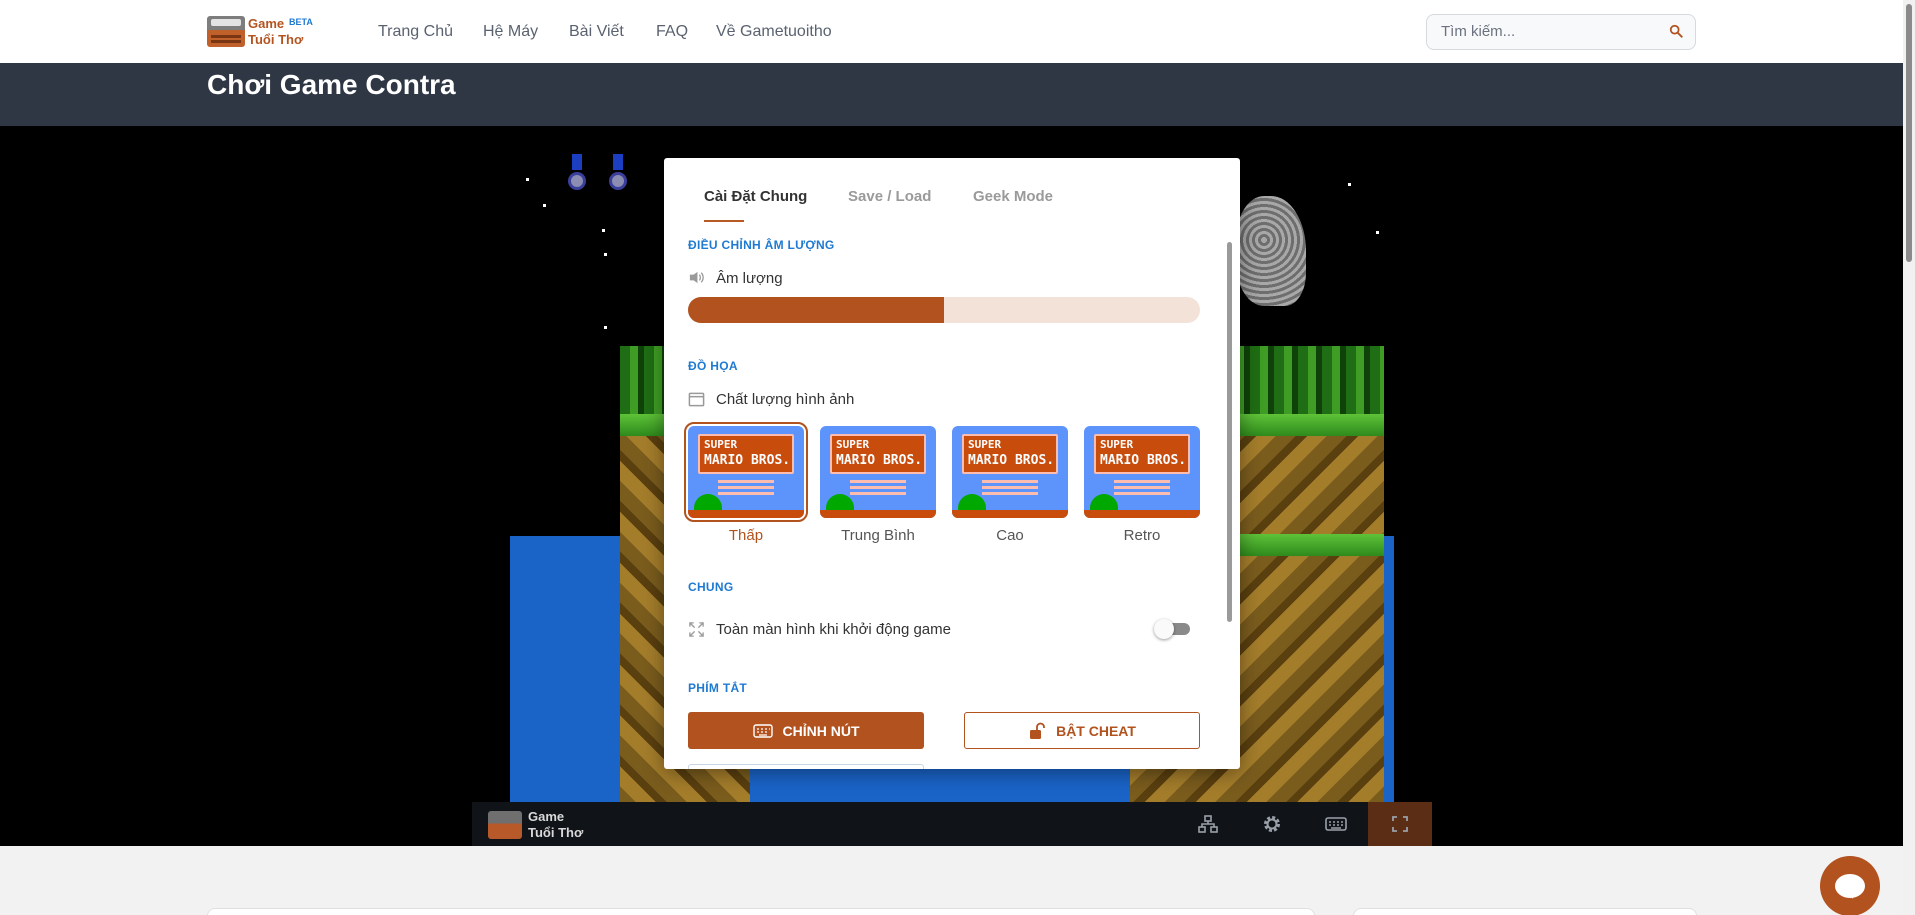 Image resolution: width=1915 pixels, height=915 pixels. What do you see at coordinates (806, 766) in the screenshot?
I see `partially-visible-button` at bounding box center [806, 766].